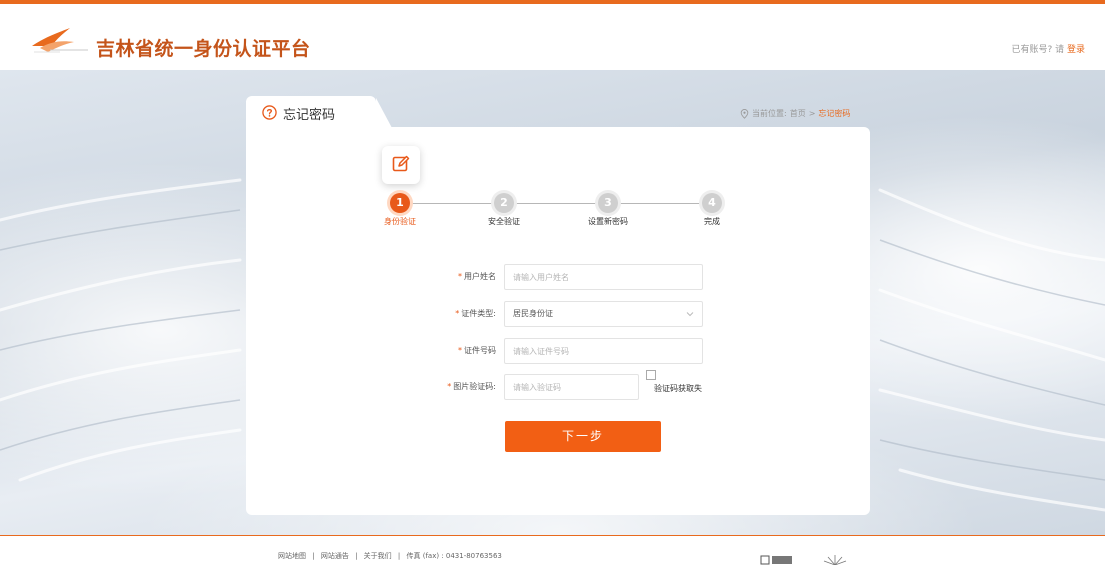 The image size is (1105, 565). Describe the element at coordinates (798, 113) in the screenshot. I see `breadcrumb-home: 首页` at that location.